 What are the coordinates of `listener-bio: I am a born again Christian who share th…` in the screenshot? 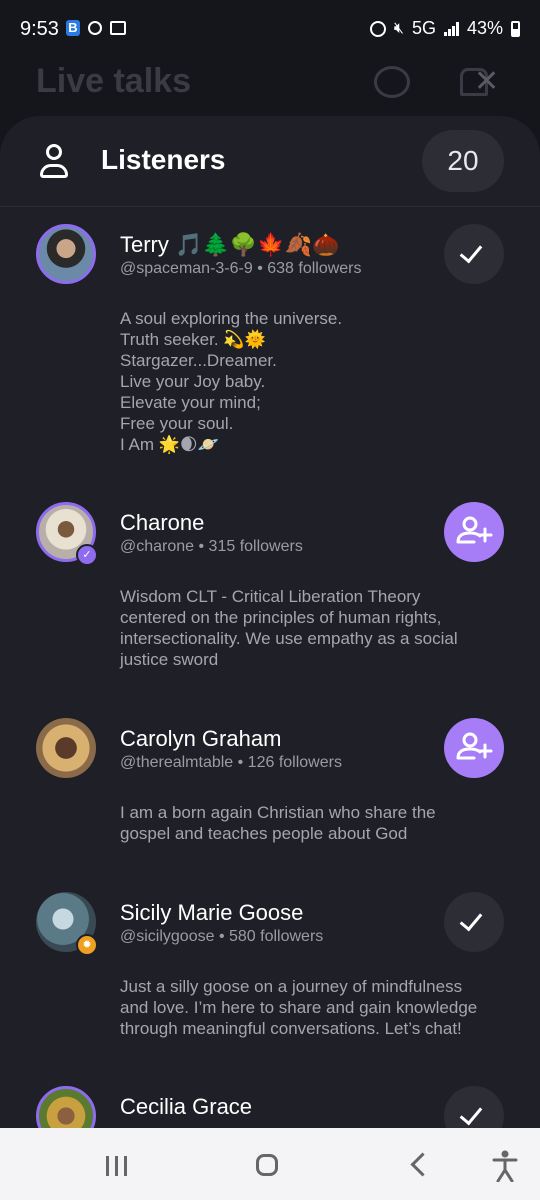 It's located at (278, 823).